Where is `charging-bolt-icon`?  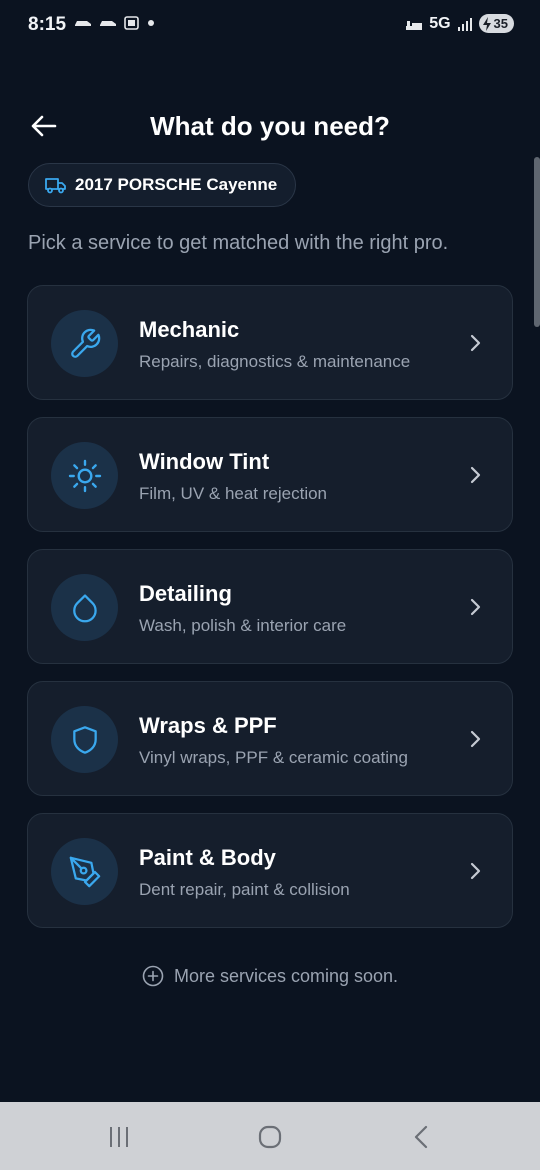
charging-bolt-icon is located at coordinates (486, 23).